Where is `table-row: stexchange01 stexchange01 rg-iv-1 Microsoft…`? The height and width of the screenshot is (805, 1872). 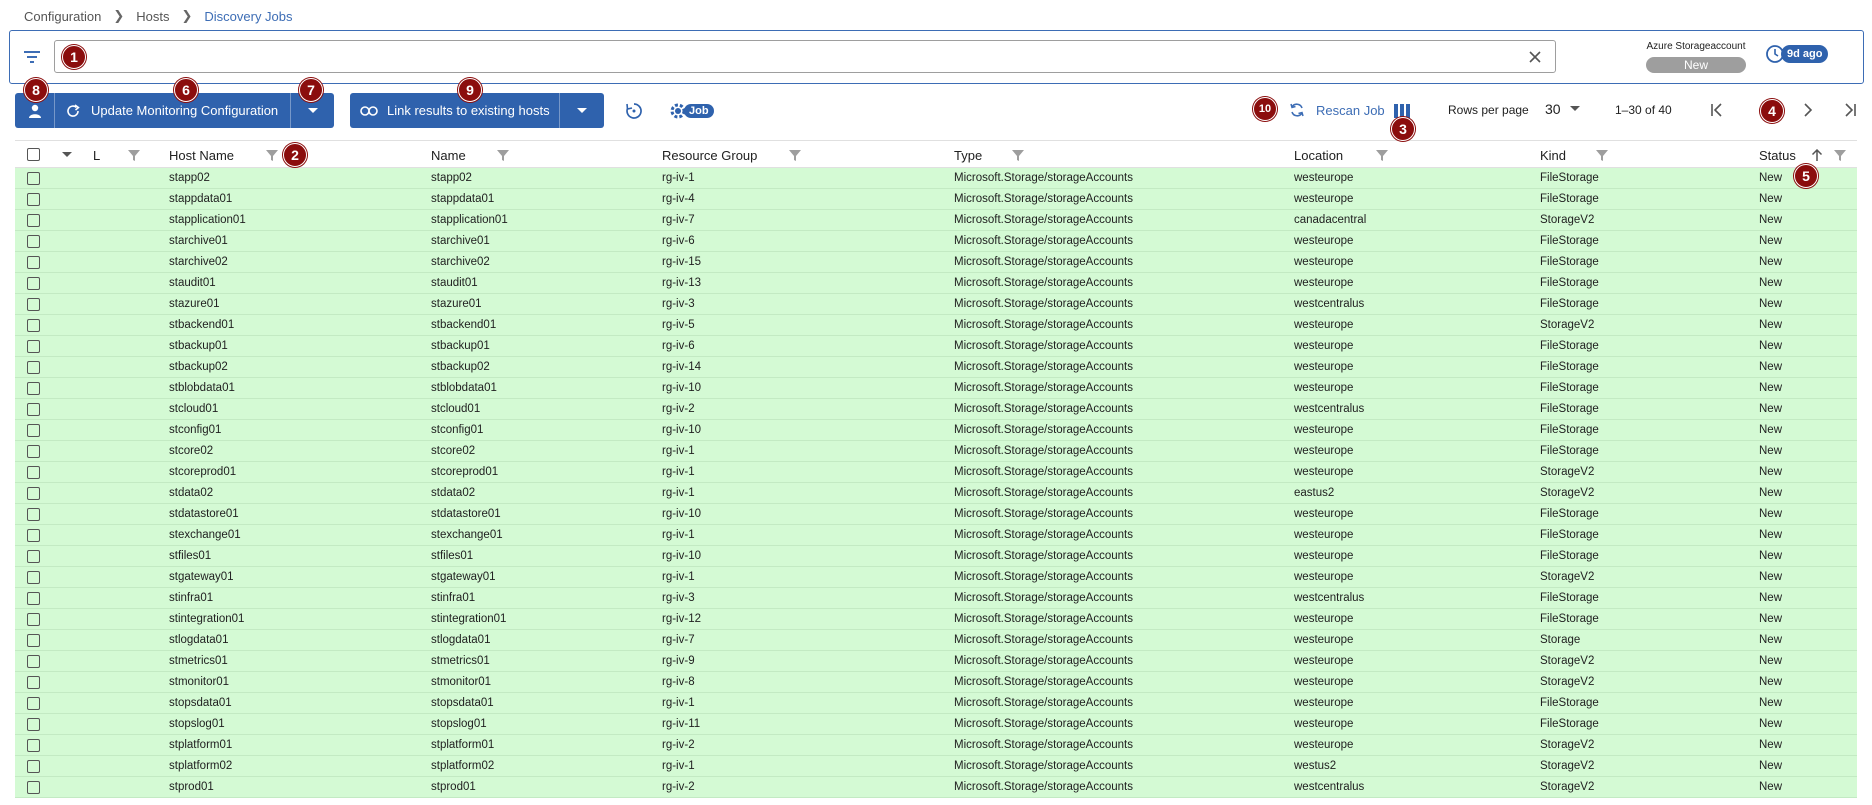 table-row: stexchange01 stexchange01 rg-iv-1 Microsoft… is located at coordinates (936, 535).